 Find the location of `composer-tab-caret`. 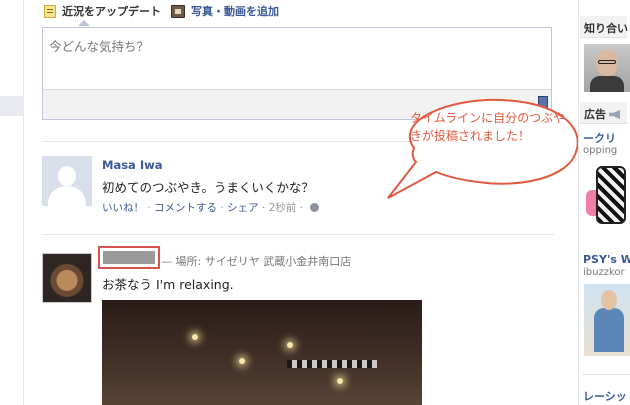

composer-tab-caret is located at coordinates (84, 23).